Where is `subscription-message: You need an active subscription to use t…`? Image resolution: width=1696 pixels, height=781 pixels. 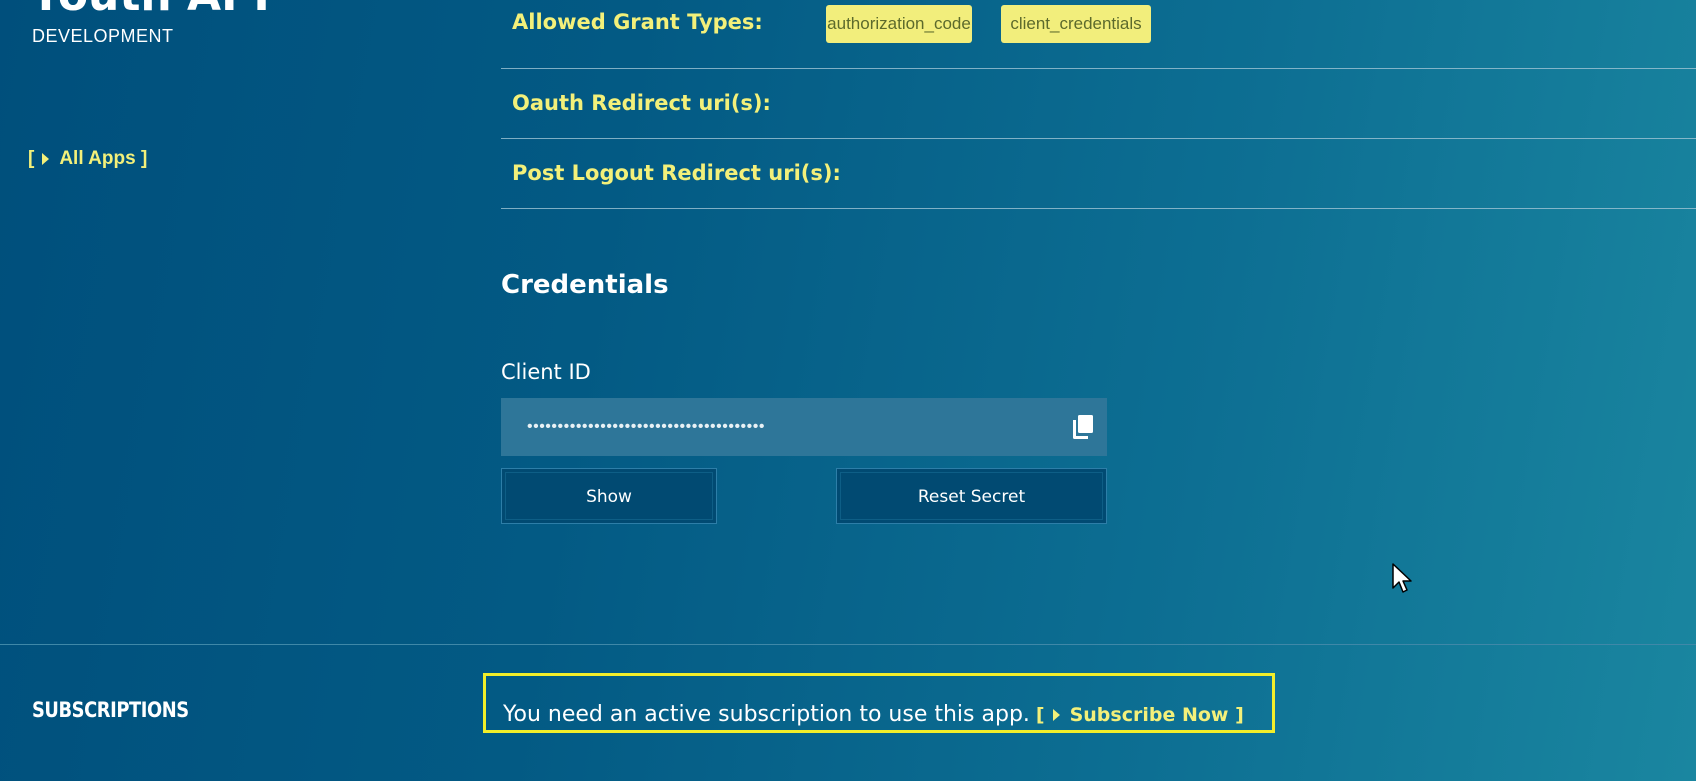 subscription-message: You need an active subscription to use t… is located at coordinates (766, 714).